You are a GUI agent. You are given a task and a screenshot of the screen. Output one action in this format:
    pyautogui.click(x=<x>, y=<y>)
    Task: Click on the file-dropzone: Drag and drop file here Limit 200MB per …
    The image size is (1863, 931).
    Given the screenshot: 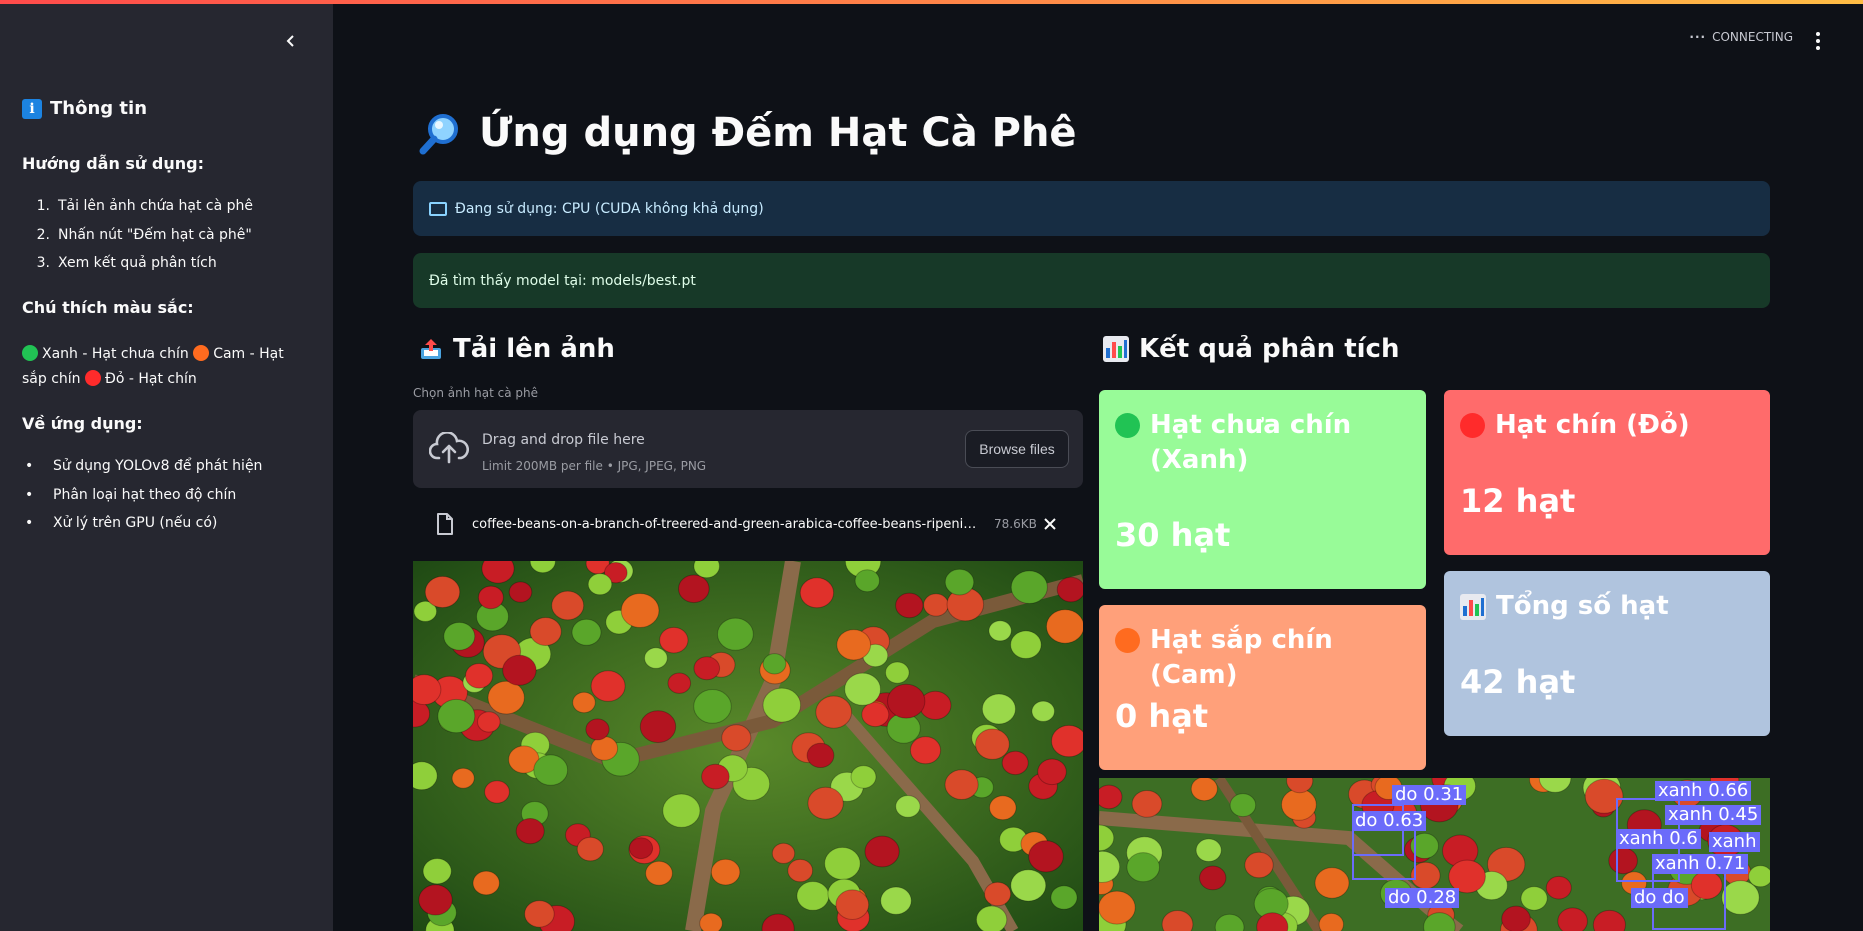 What is the action you would take?
    pyautogui.click(x=748, y=449)
    